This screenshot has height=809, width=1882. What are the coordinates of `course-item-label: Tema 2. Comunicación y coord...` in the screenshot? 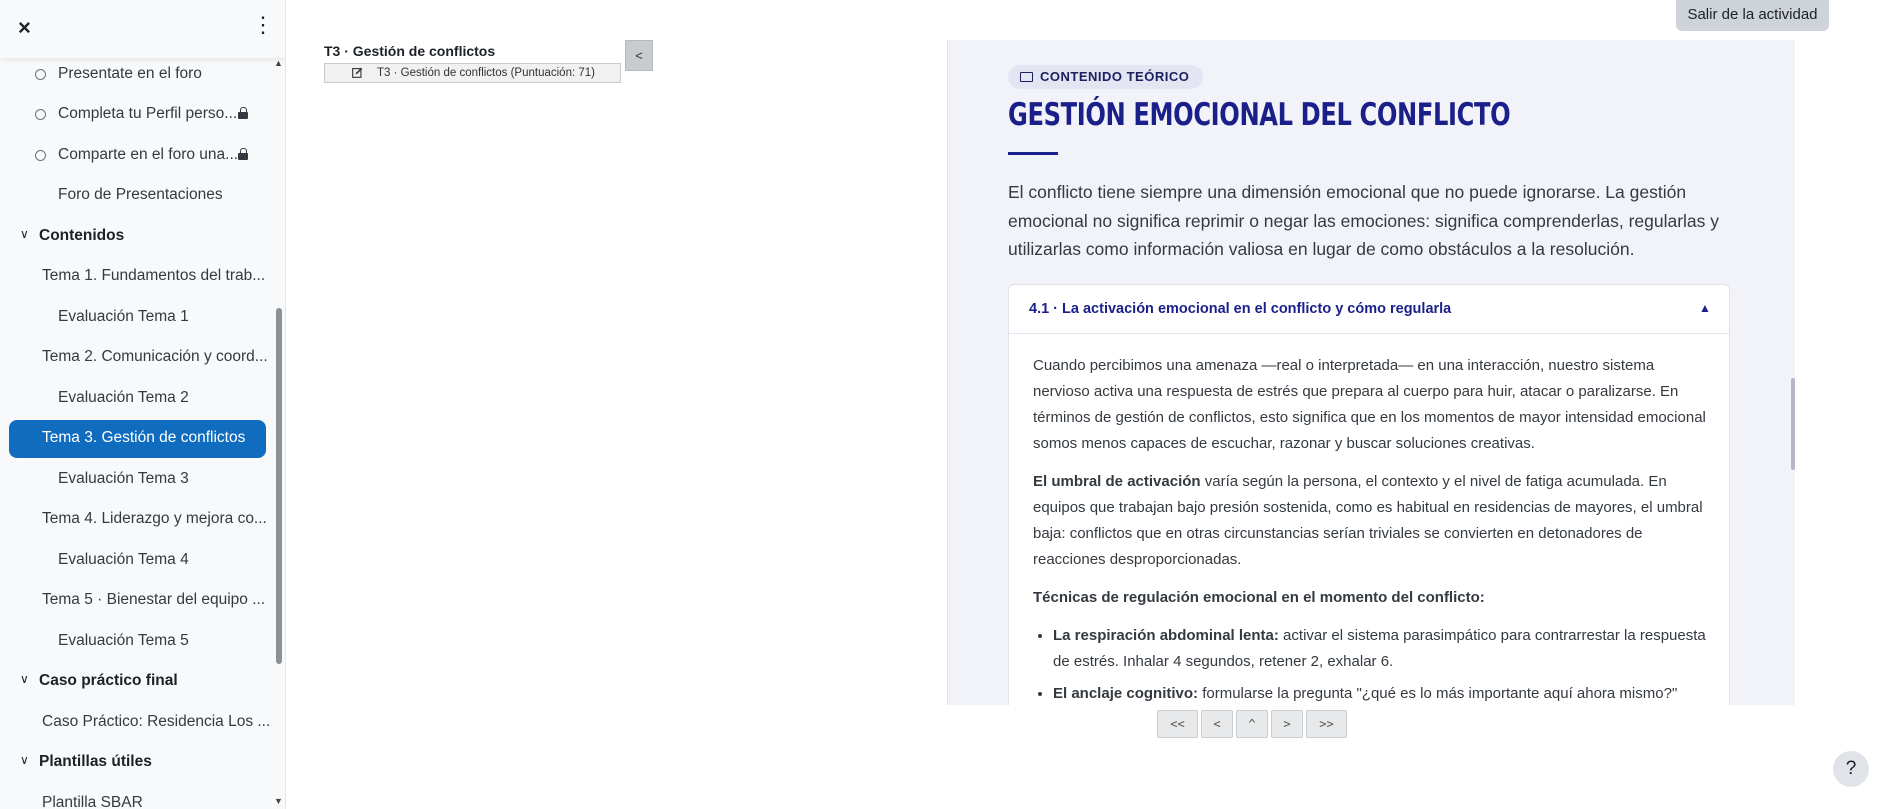 It's located at (155, 356).